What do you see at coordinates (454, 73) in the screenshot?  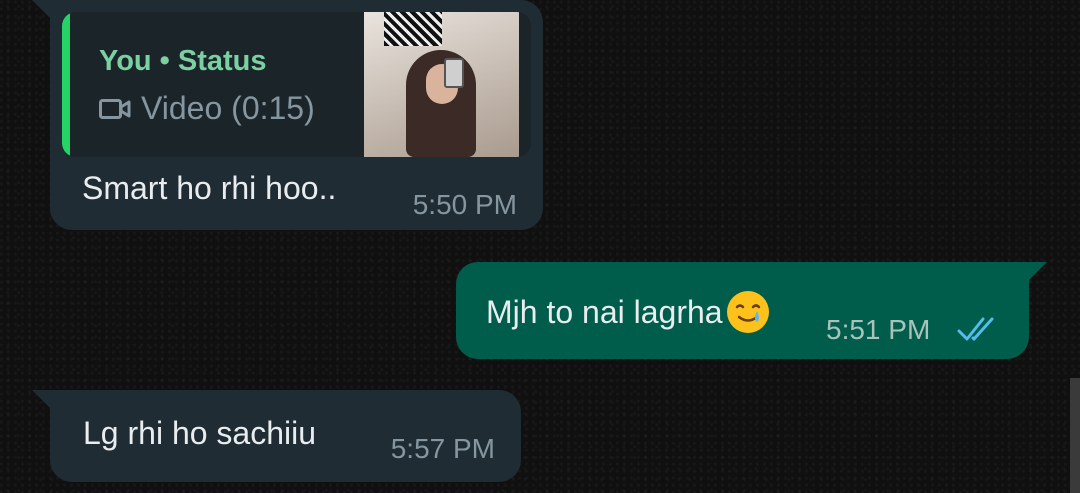 I see `thumbnail-phone` at bounding box center [454, 73].